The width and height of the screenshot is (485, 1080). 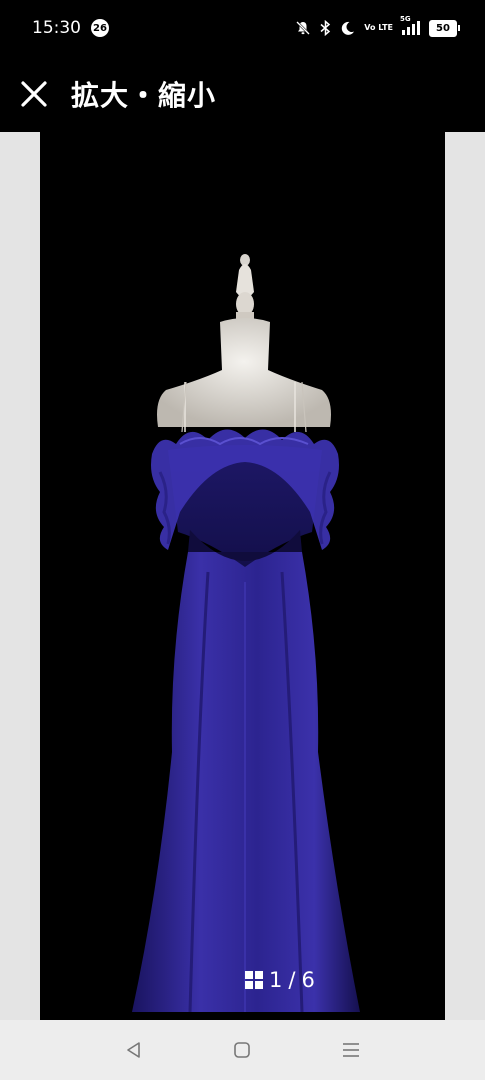 I want to click on recents-button, so click(x=351, y=1050).